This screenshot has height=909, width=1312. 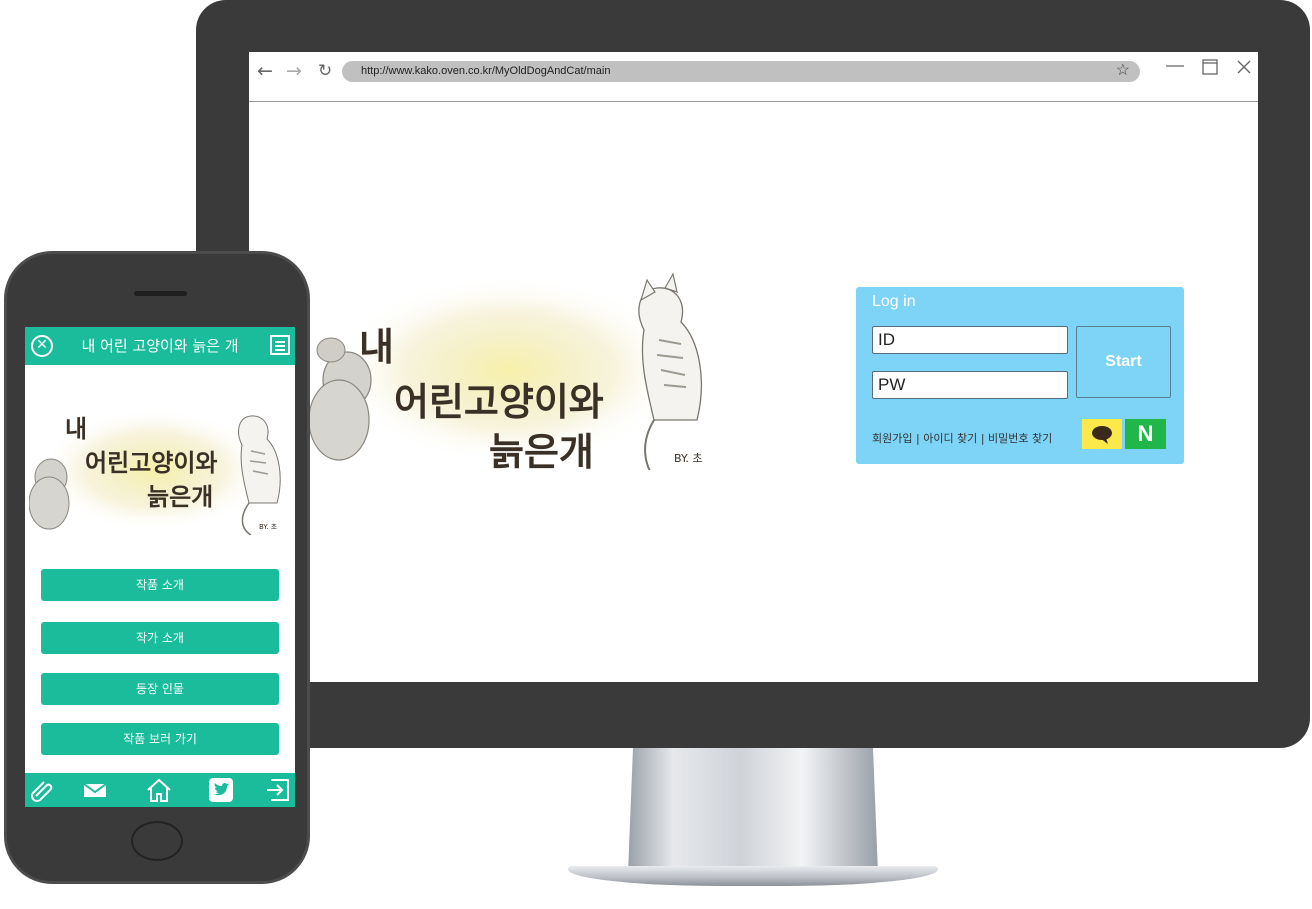 What do you see at coordinates (95, 790) in the screenshot?
I see `mail-icon` at bounding box center [95, 790].